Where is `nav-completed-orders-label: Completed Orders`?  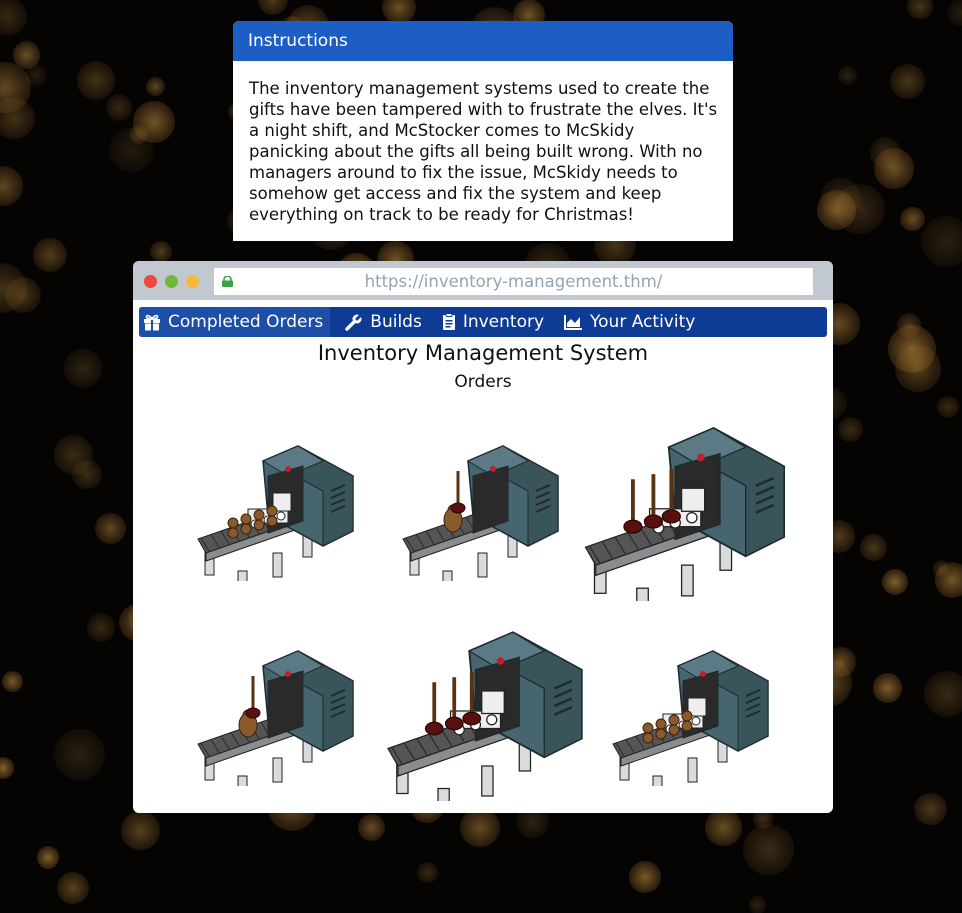 nav-completed-orders-label: Completed Orders is located at coordinates (246, 322).